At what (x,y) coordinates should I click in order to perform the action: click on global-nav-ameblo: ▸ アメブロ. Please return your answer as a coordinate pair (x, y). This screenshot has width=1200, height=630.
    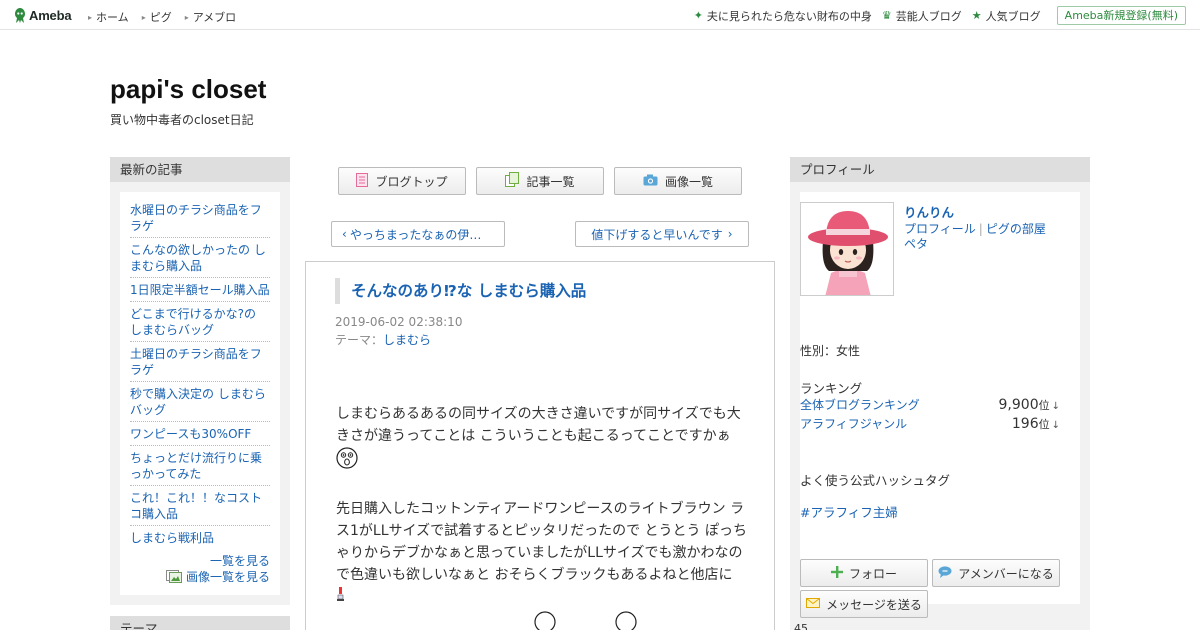
    Looking at the image, I should click on (210, 17).